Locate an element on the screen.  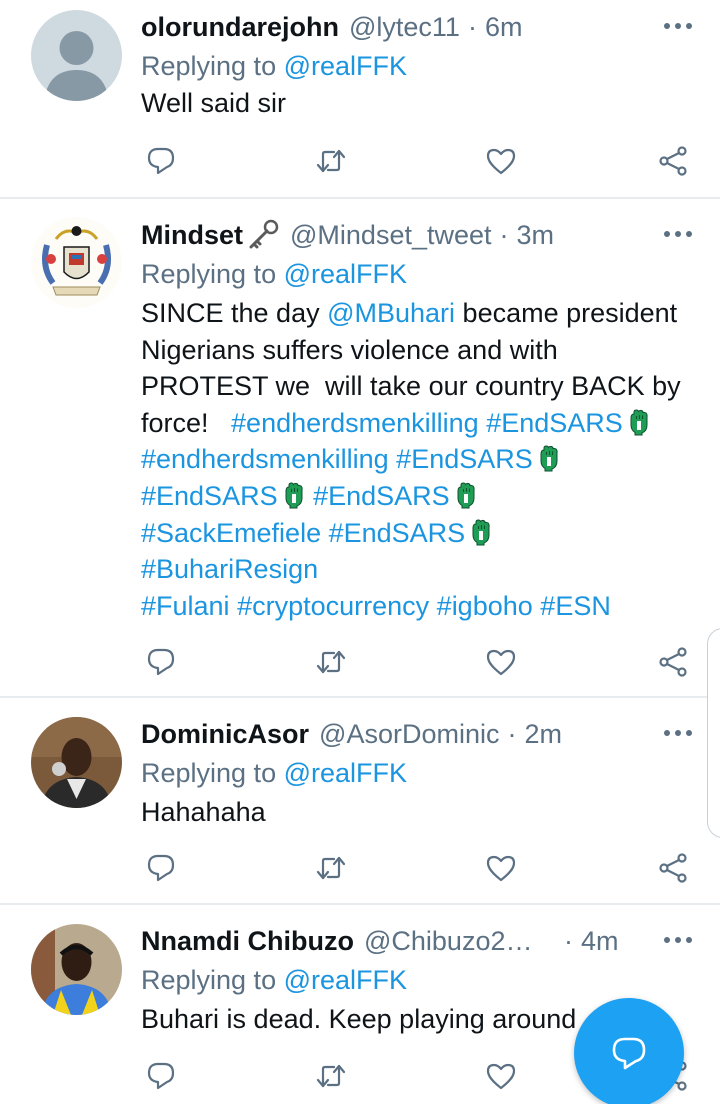
tweet-header: DominicAsor @AsorDominic · 2m is located at coordinates (418, 734).